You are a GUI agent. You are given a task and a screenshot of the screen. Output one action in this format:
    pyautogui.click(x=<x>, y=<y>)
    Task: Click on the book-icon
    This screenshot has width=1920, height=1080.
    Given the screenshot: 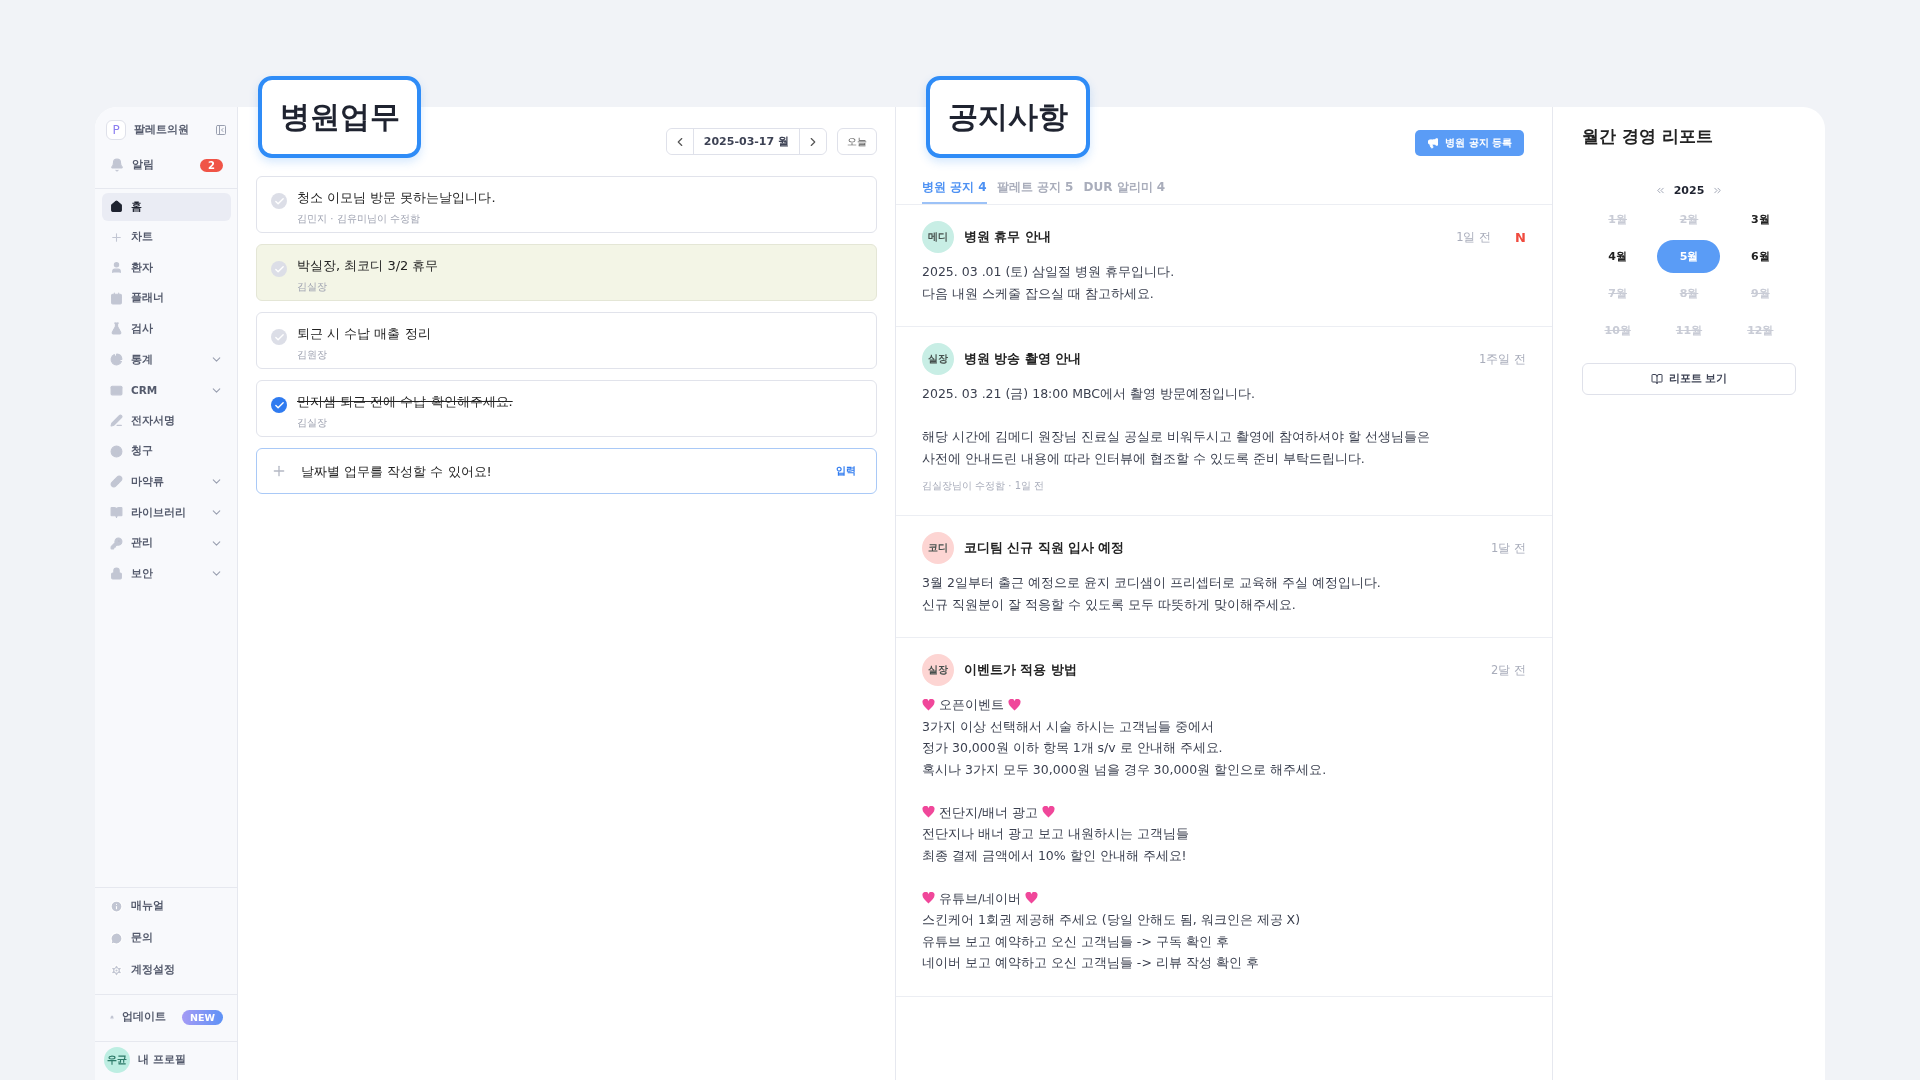 What is the action you would take?
    pyautogui.click(x=116, y=513)
    